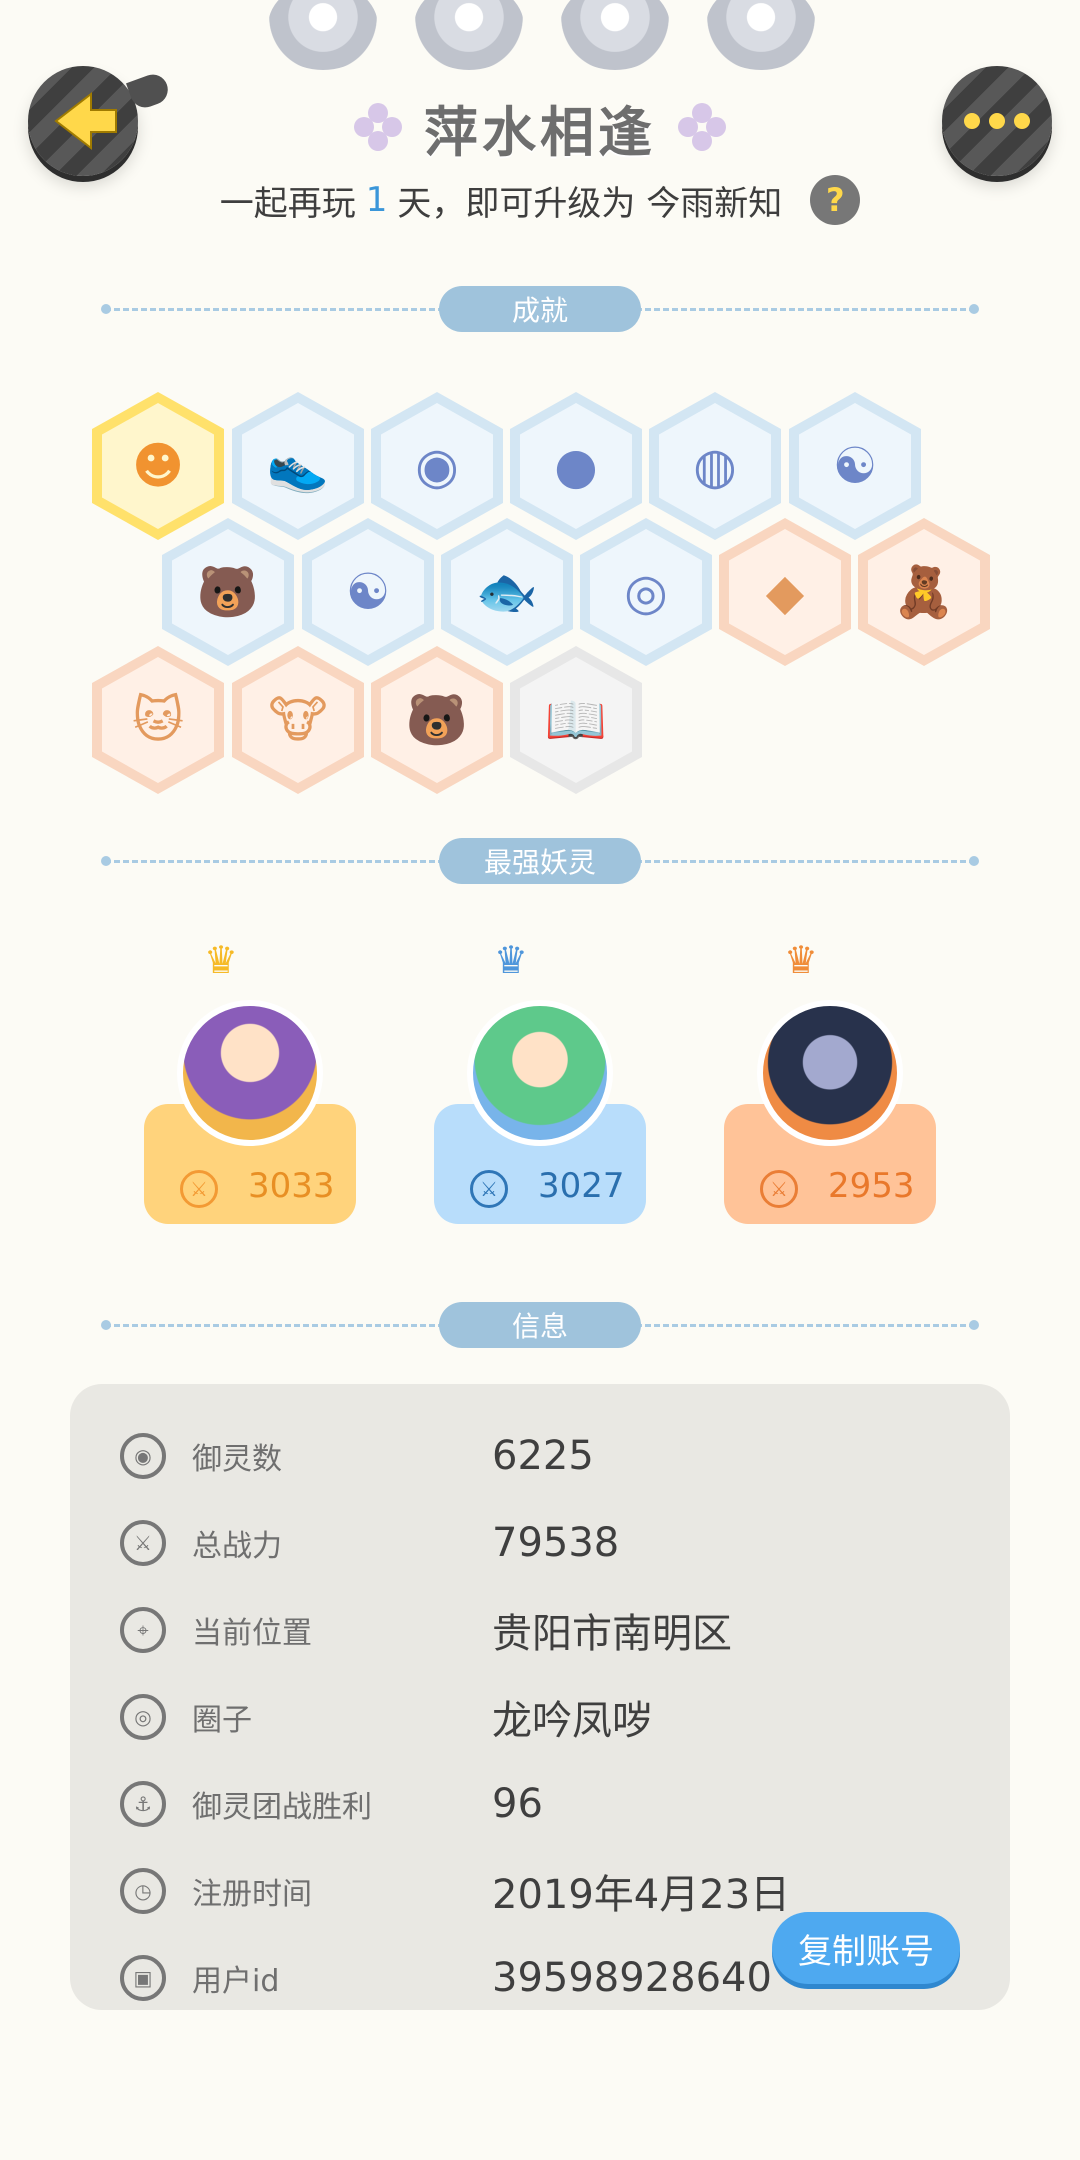  I want to click on achievement-icon: 🐟, so click(507, 592).